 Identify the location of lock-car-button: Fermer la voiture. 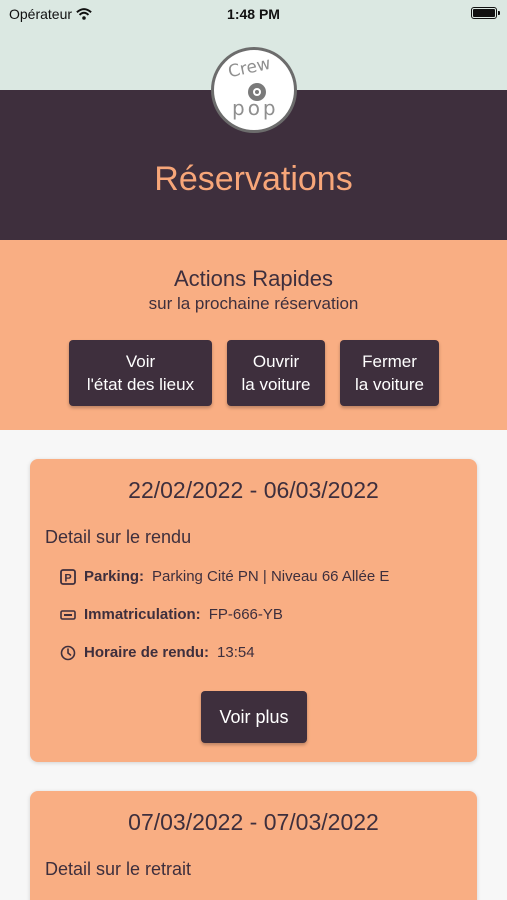
(389, 373).